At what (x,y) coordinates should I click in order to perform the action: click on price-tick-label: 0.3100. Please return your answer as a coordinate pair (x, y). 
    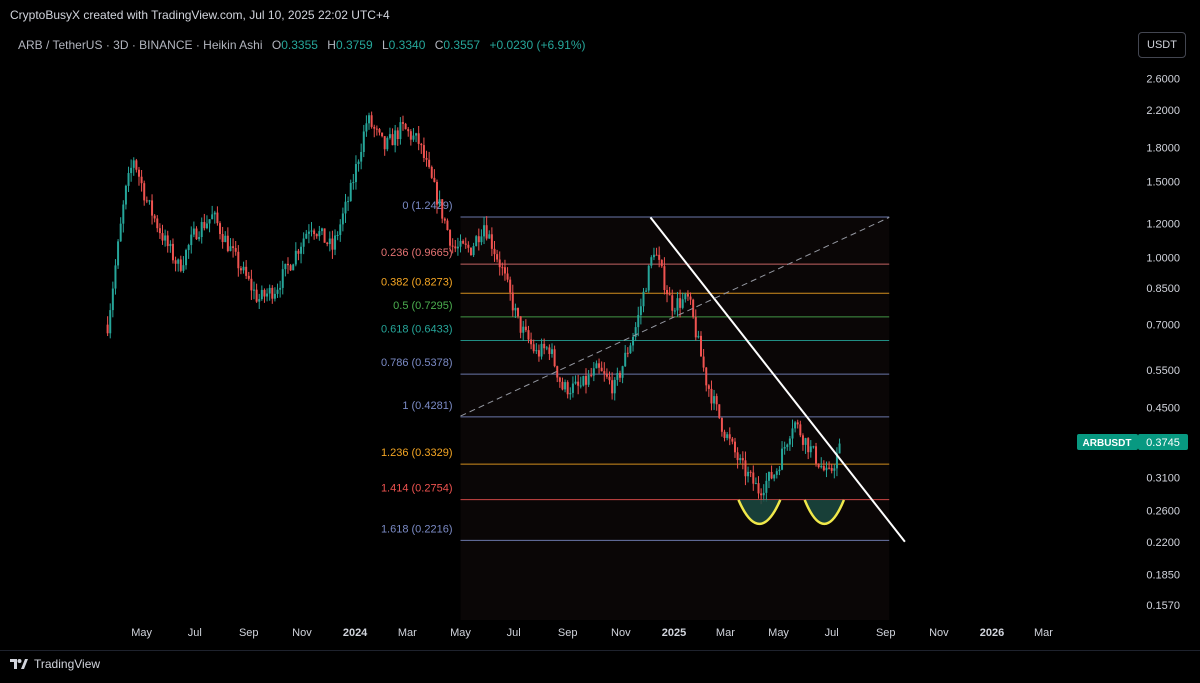
    Looking at the image, I should click on (1163, 478).